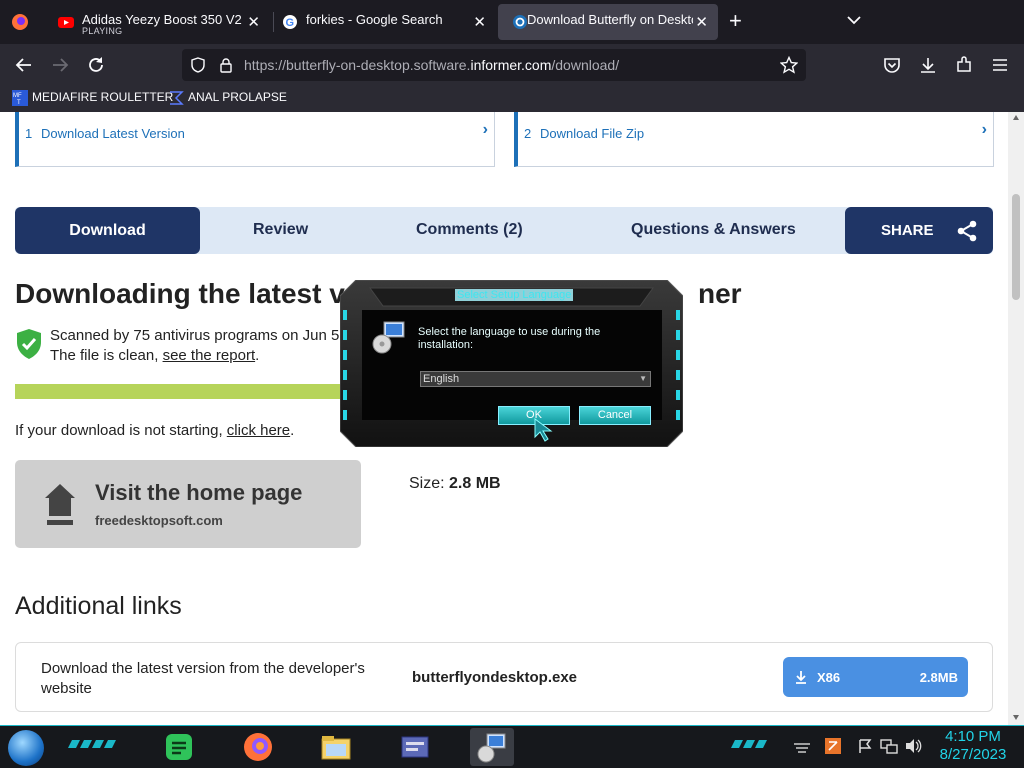  What do you see at coordinates (60, 65) in the screenshot?
I see `forward-arrow-icon` at bounding box center [60, 65].